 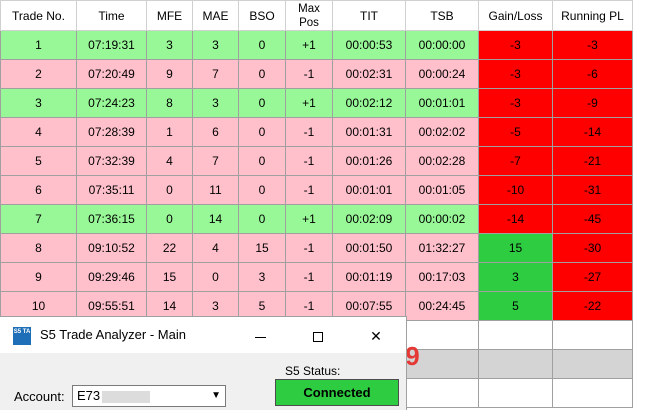 I want to click on table-row: 1 07:19:31 3 3 0 +1 00:00:53 00:00:00 -3 -3, so click(x=316, y=45).